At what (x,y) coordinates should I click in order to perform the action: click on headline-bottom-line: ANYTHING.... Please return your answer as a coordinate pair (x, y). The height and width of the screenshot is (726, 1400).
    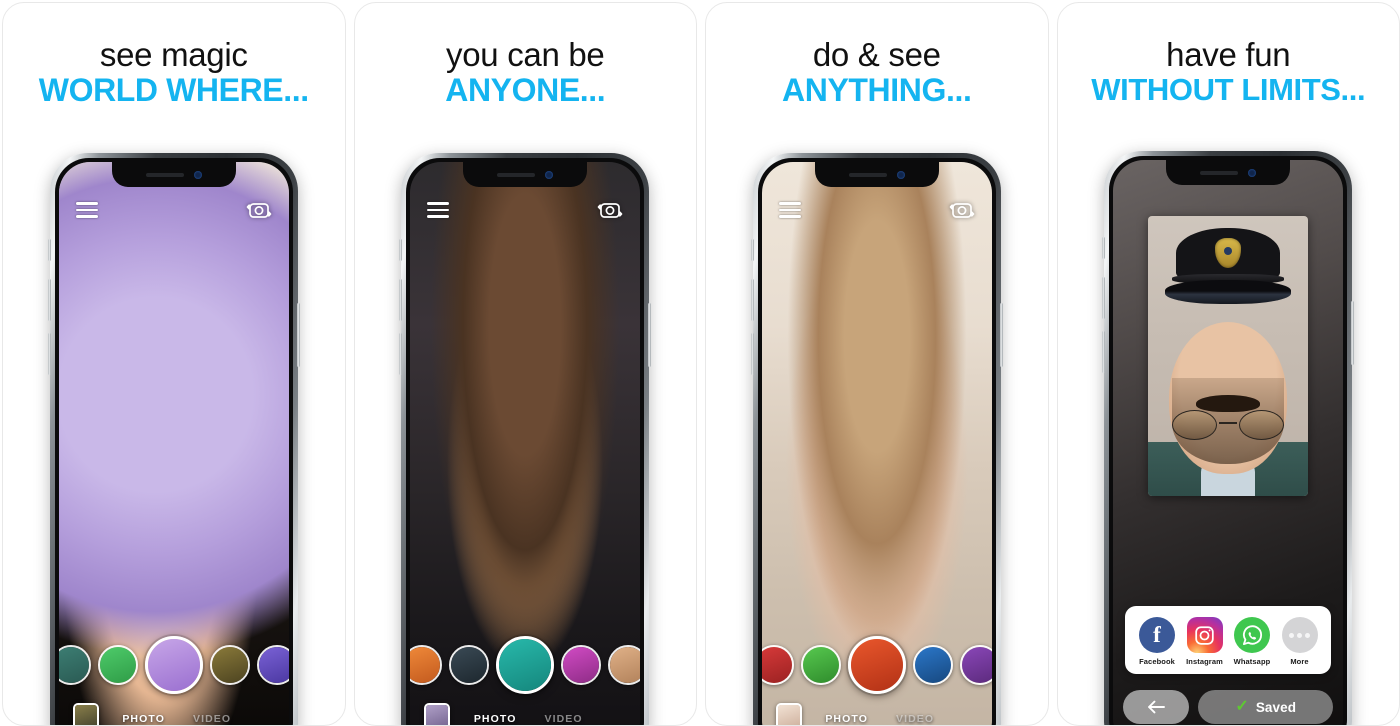
    Looking at the image, I should click on (877, 89).